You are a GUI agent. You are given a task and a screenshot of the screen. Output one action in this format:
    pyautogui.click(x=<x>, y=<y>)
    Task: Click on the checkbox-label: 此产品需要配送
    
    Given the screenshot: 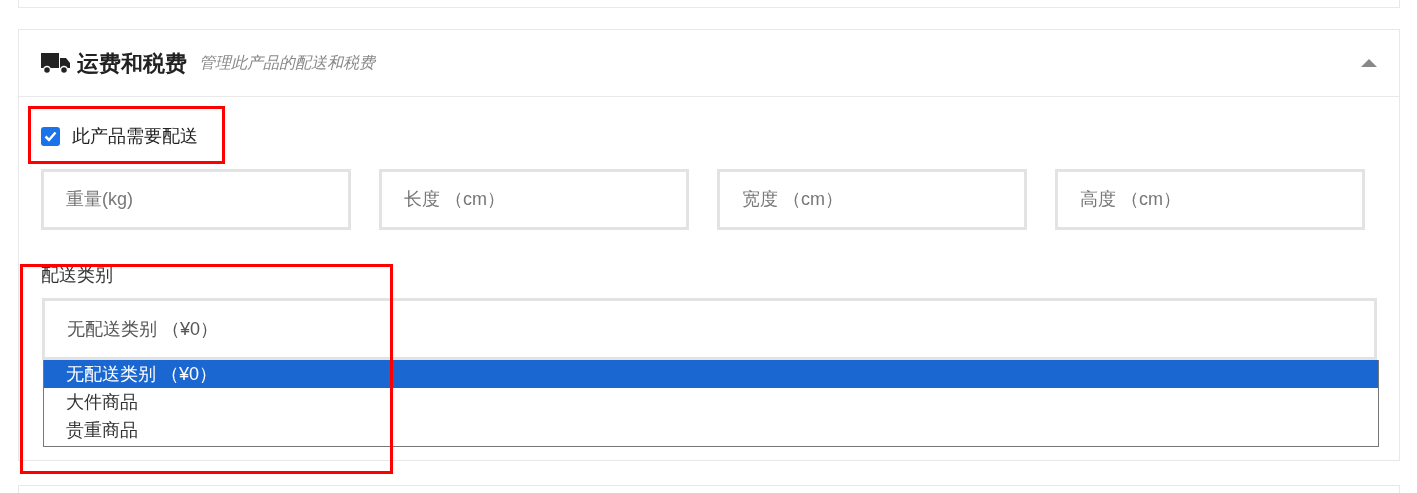 What is the action you would take?
    pyautogui.click(x=135, y=136)
    